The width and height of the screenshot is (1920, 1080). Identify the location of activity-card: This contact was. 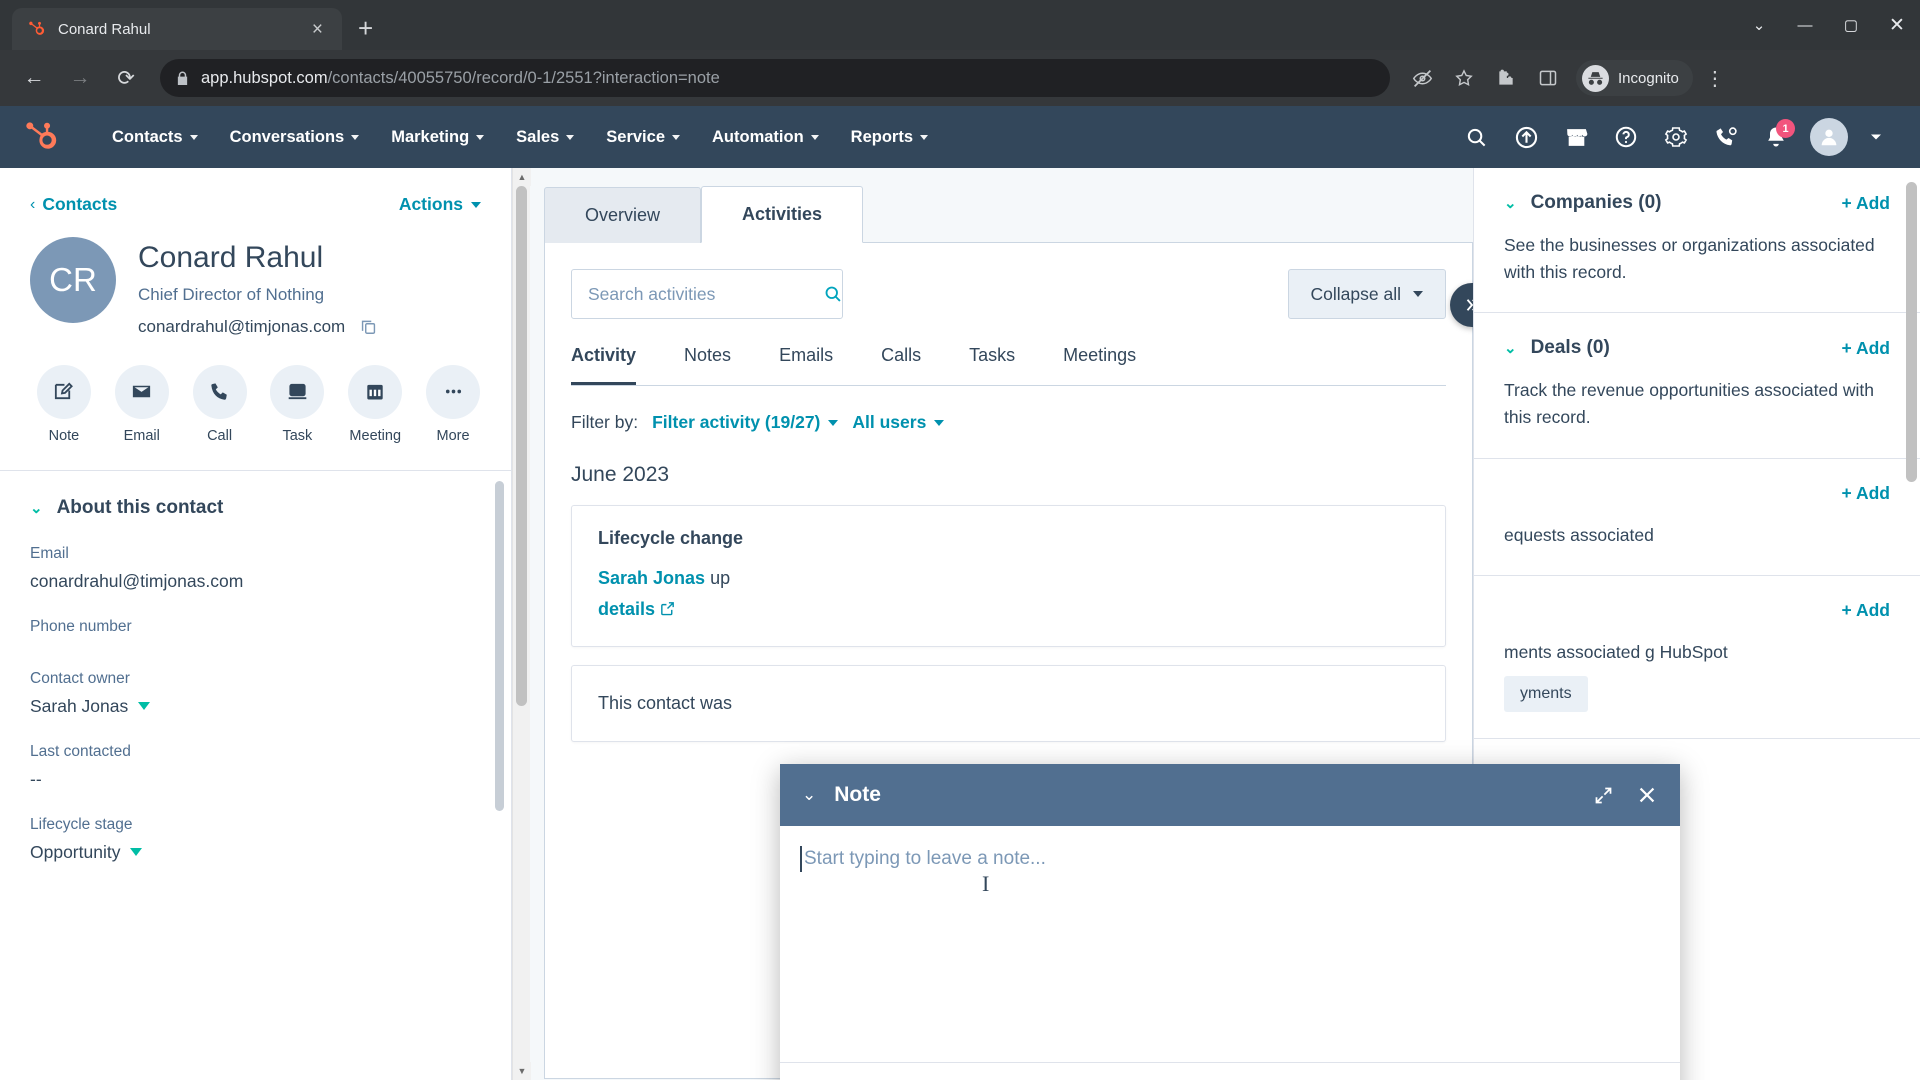
(1008, 703).